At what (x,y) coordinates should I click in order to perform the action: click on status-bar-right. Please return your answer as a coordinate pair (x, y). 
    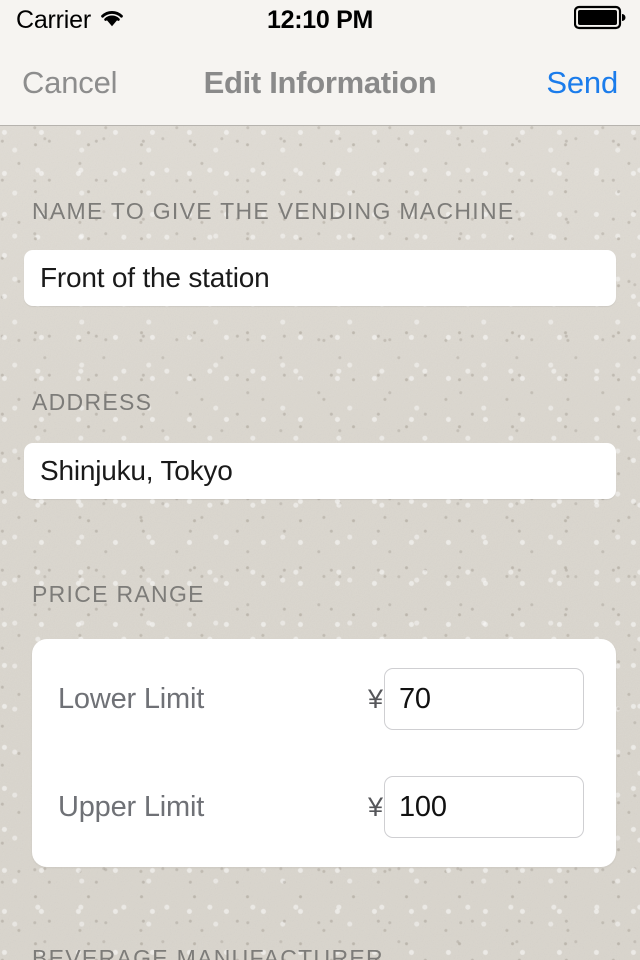
    Looking at the image, I should click on (599, 20).